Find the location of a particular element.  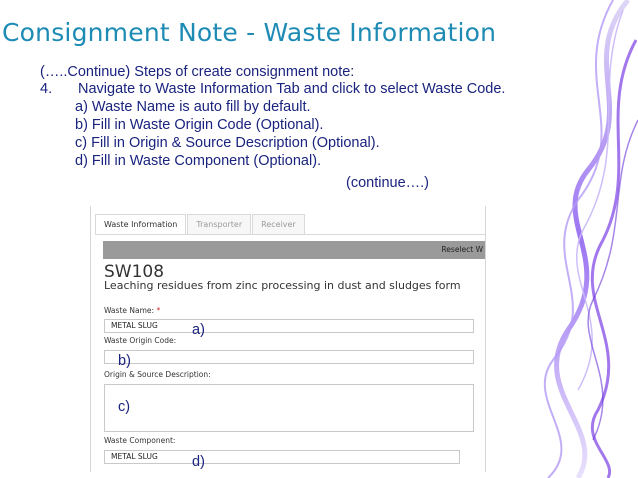

waste-name-field: METAL SLUG is located at coordinates (289, 326).